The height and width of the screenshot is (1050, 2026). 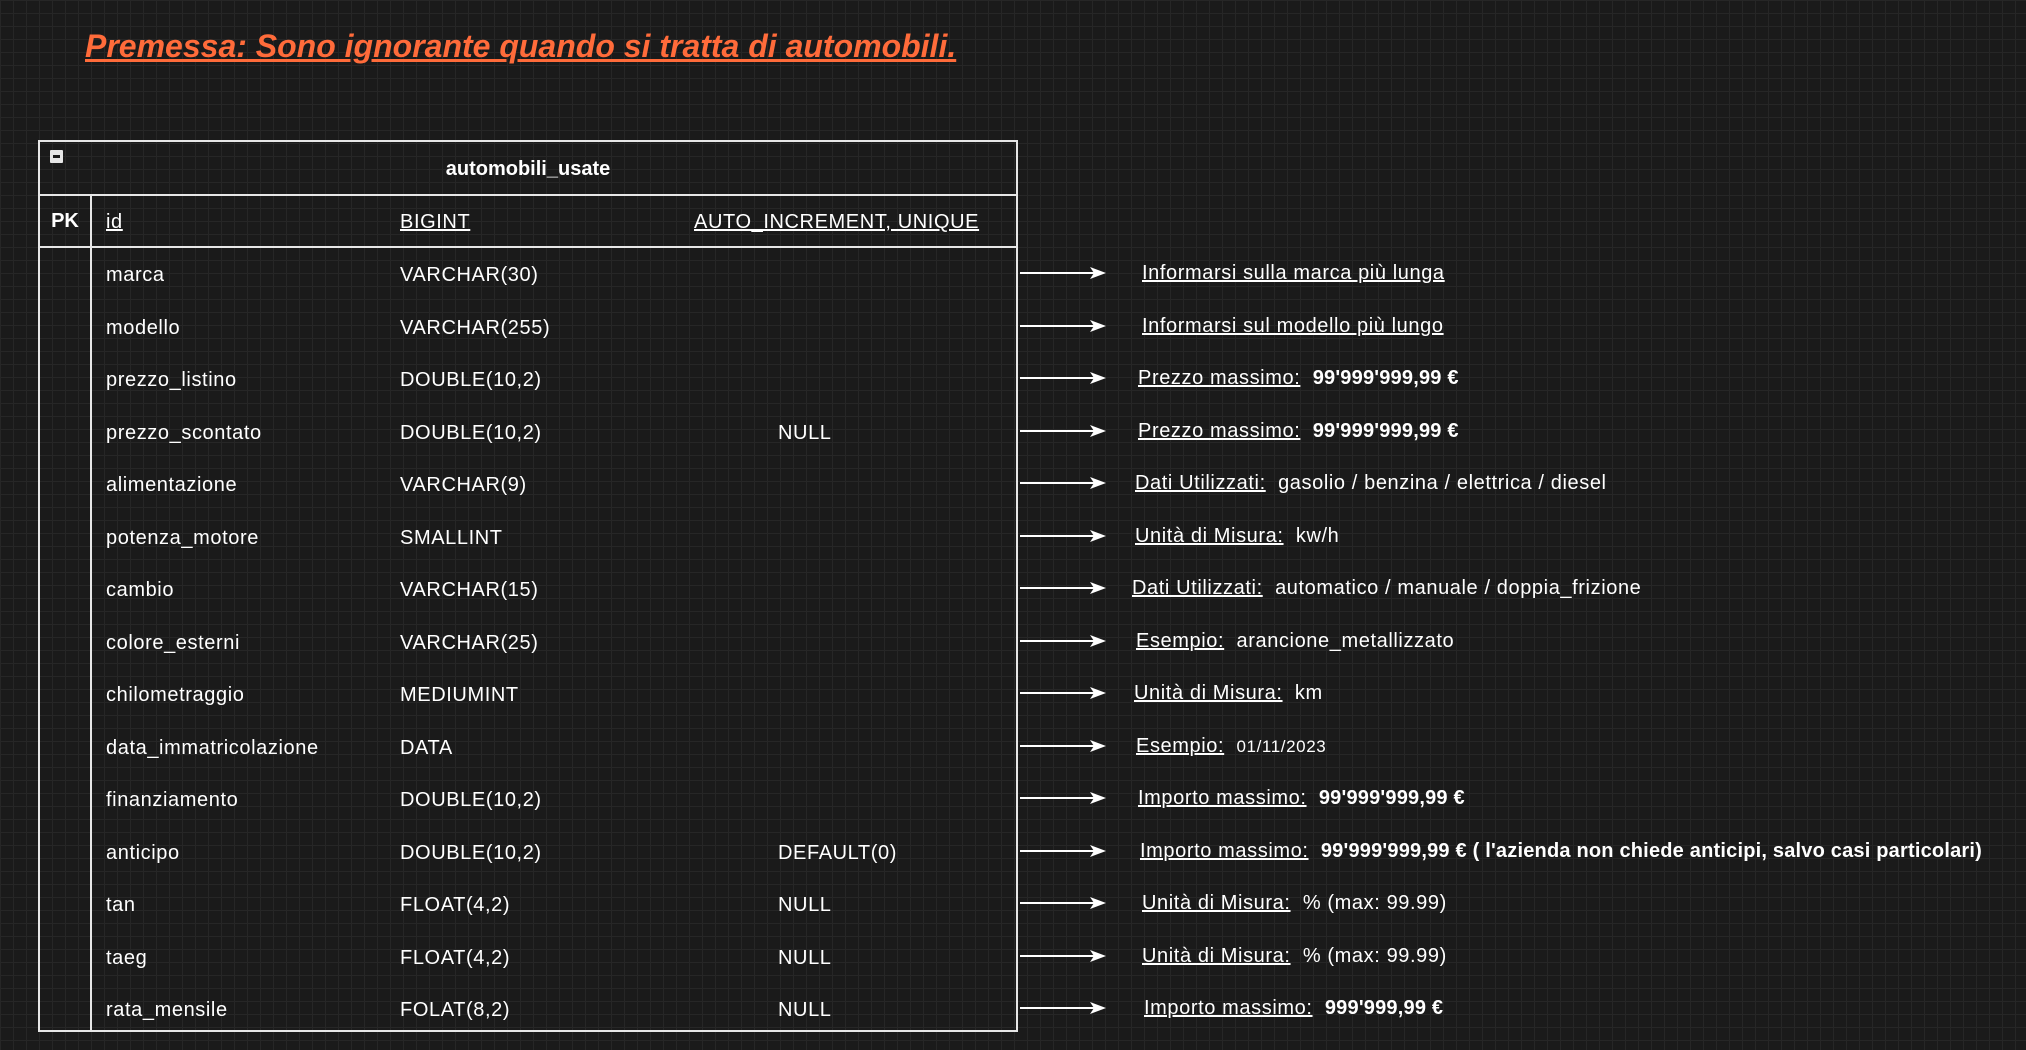 I want to click on table-row: finanziamento DOUBLE(10,2), so click(x=528, y=800).